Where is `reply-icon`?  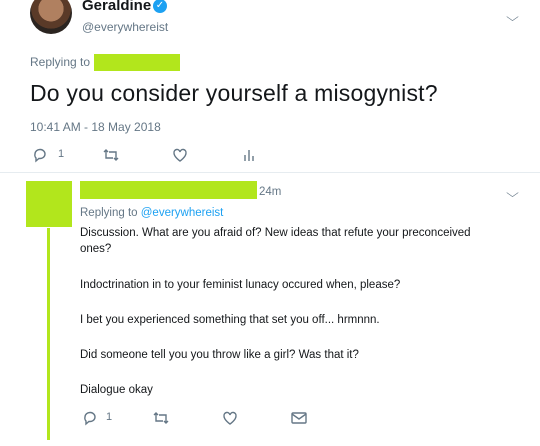 reply-icon is located at coordinates (40, 155).